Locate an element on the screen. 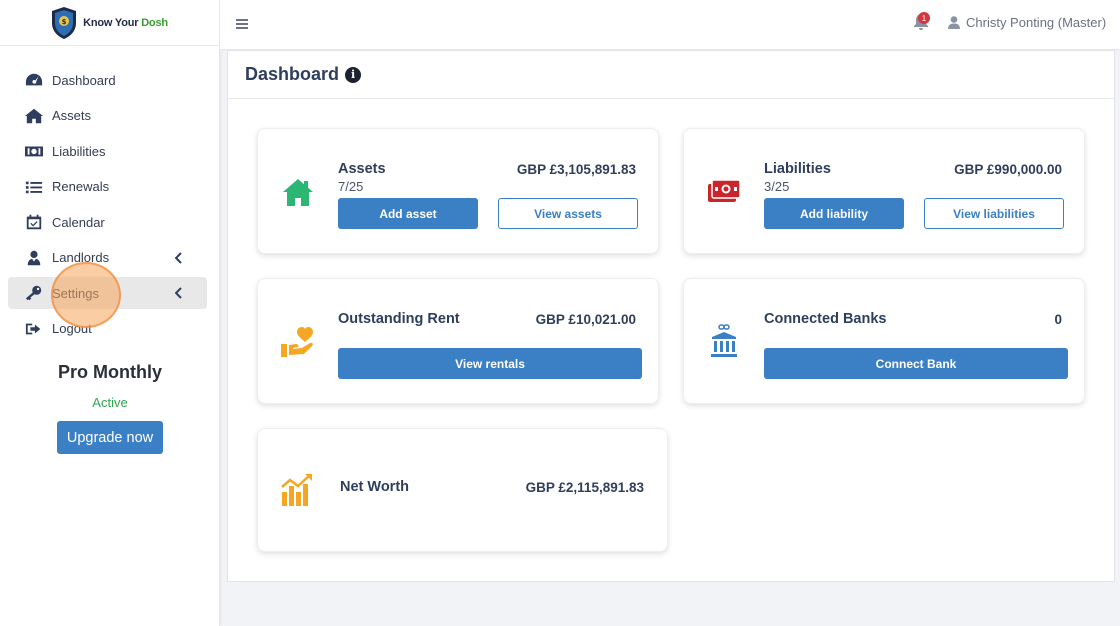  add-liability-button: Add liability is located at coordinates (834, 213).